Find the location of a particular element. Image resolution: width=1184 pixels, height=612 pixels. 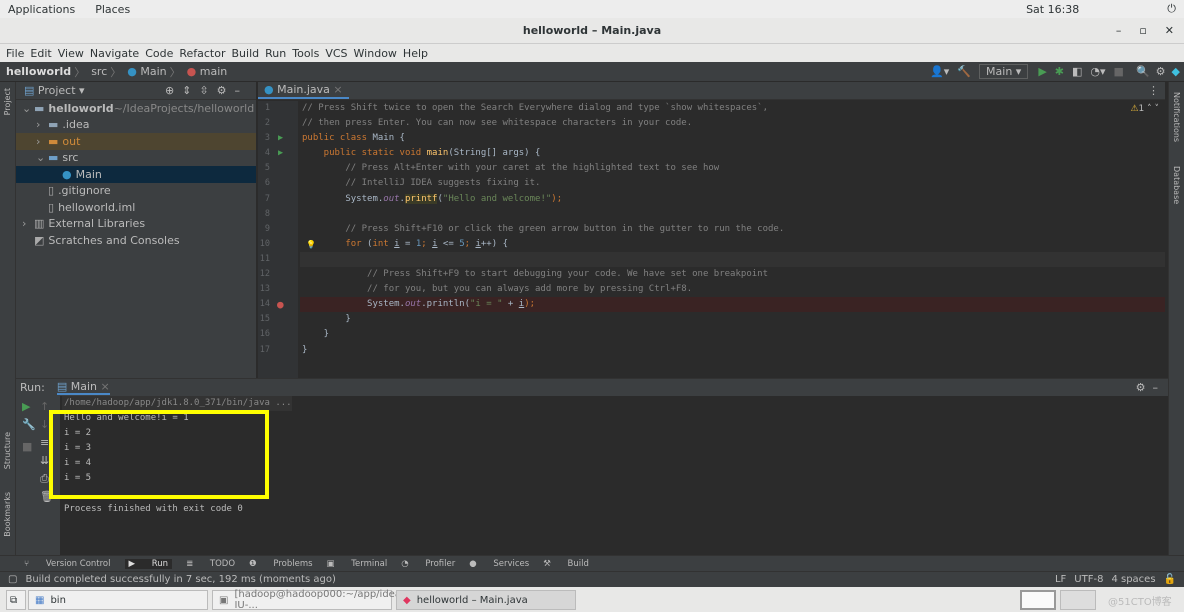

structure-tool-button: Structure is located at coordinates (7, 450).